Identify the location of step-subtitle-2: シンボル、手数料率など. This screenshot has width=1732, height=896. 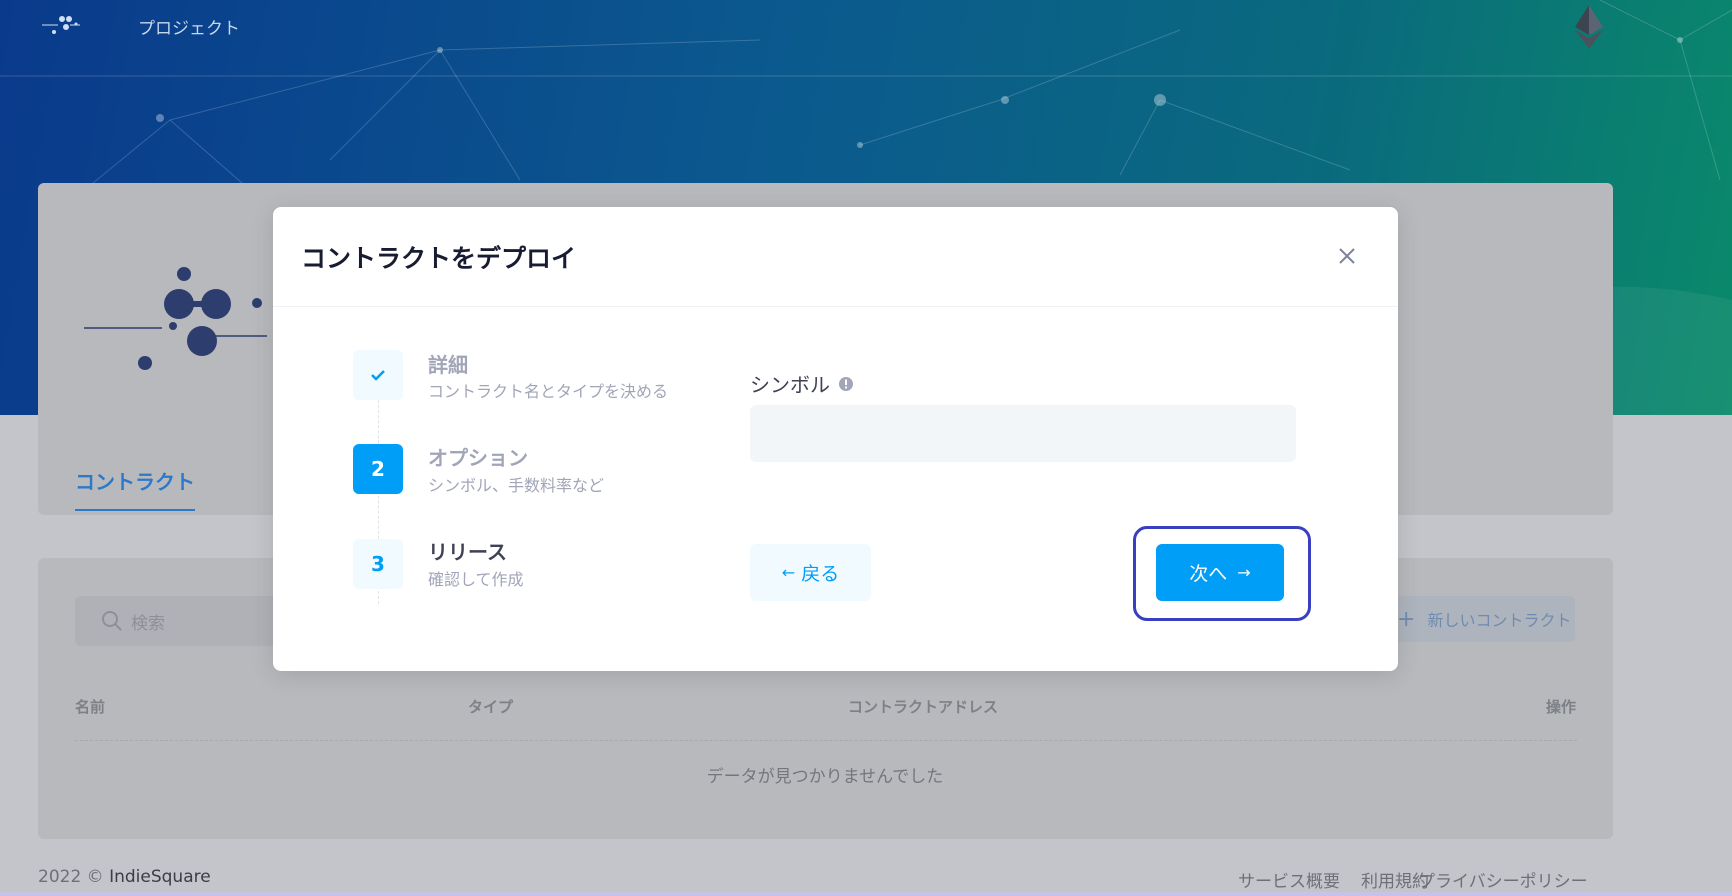
(516, 485).